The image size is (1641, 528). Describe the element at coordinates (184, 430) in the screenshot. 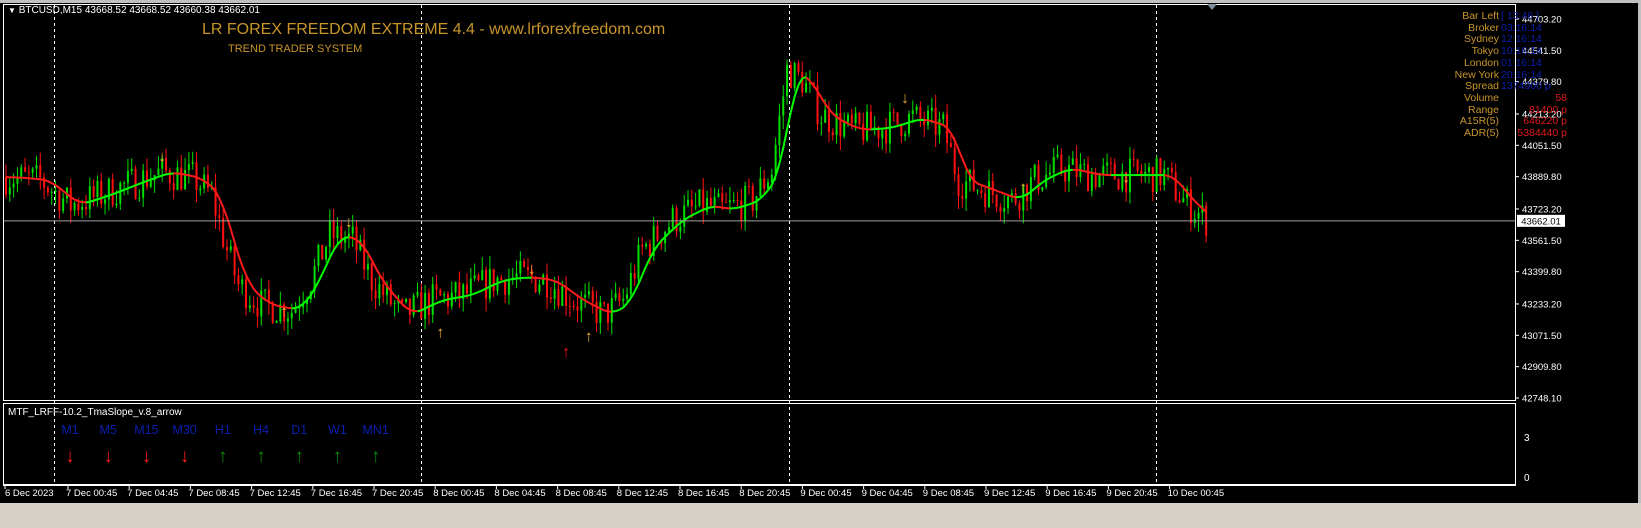

I see `tf-label-m30: M30` at that location.